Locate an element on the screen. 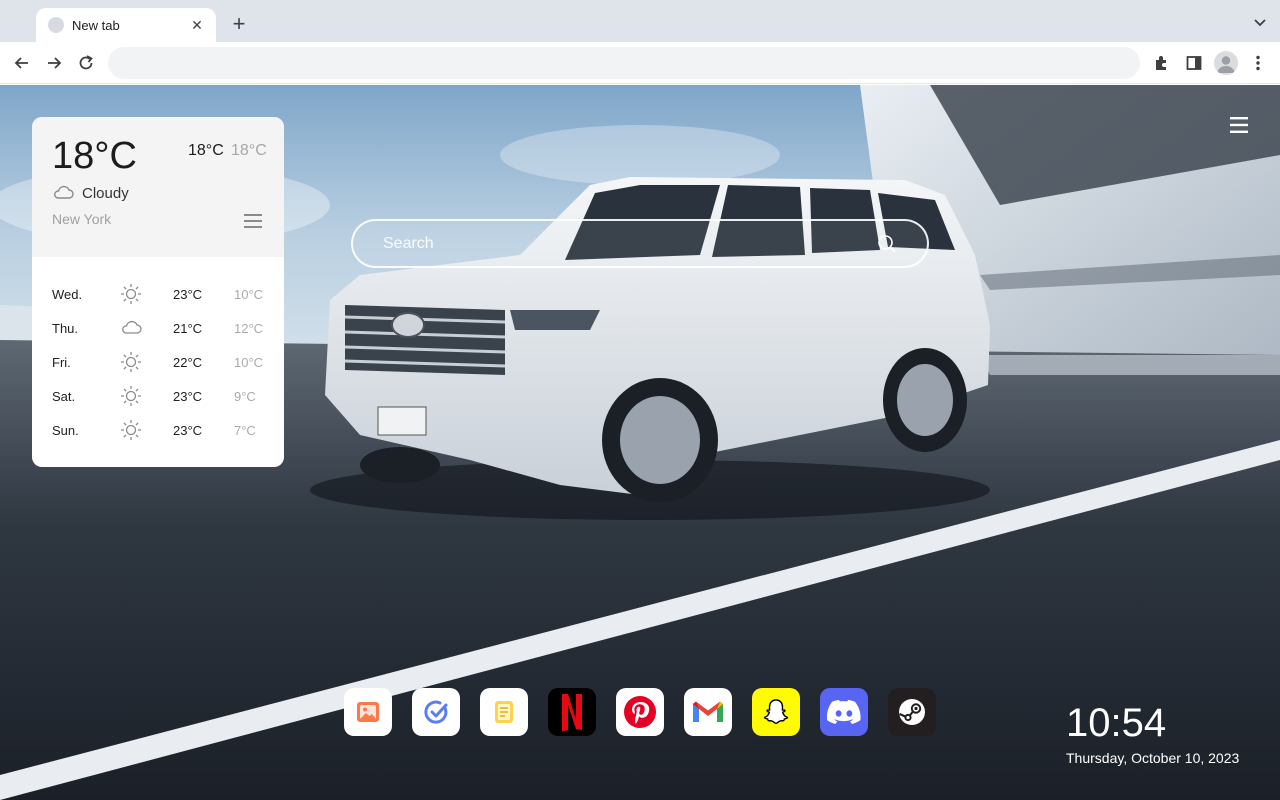  search-icon is located at coordinates (887, 244).